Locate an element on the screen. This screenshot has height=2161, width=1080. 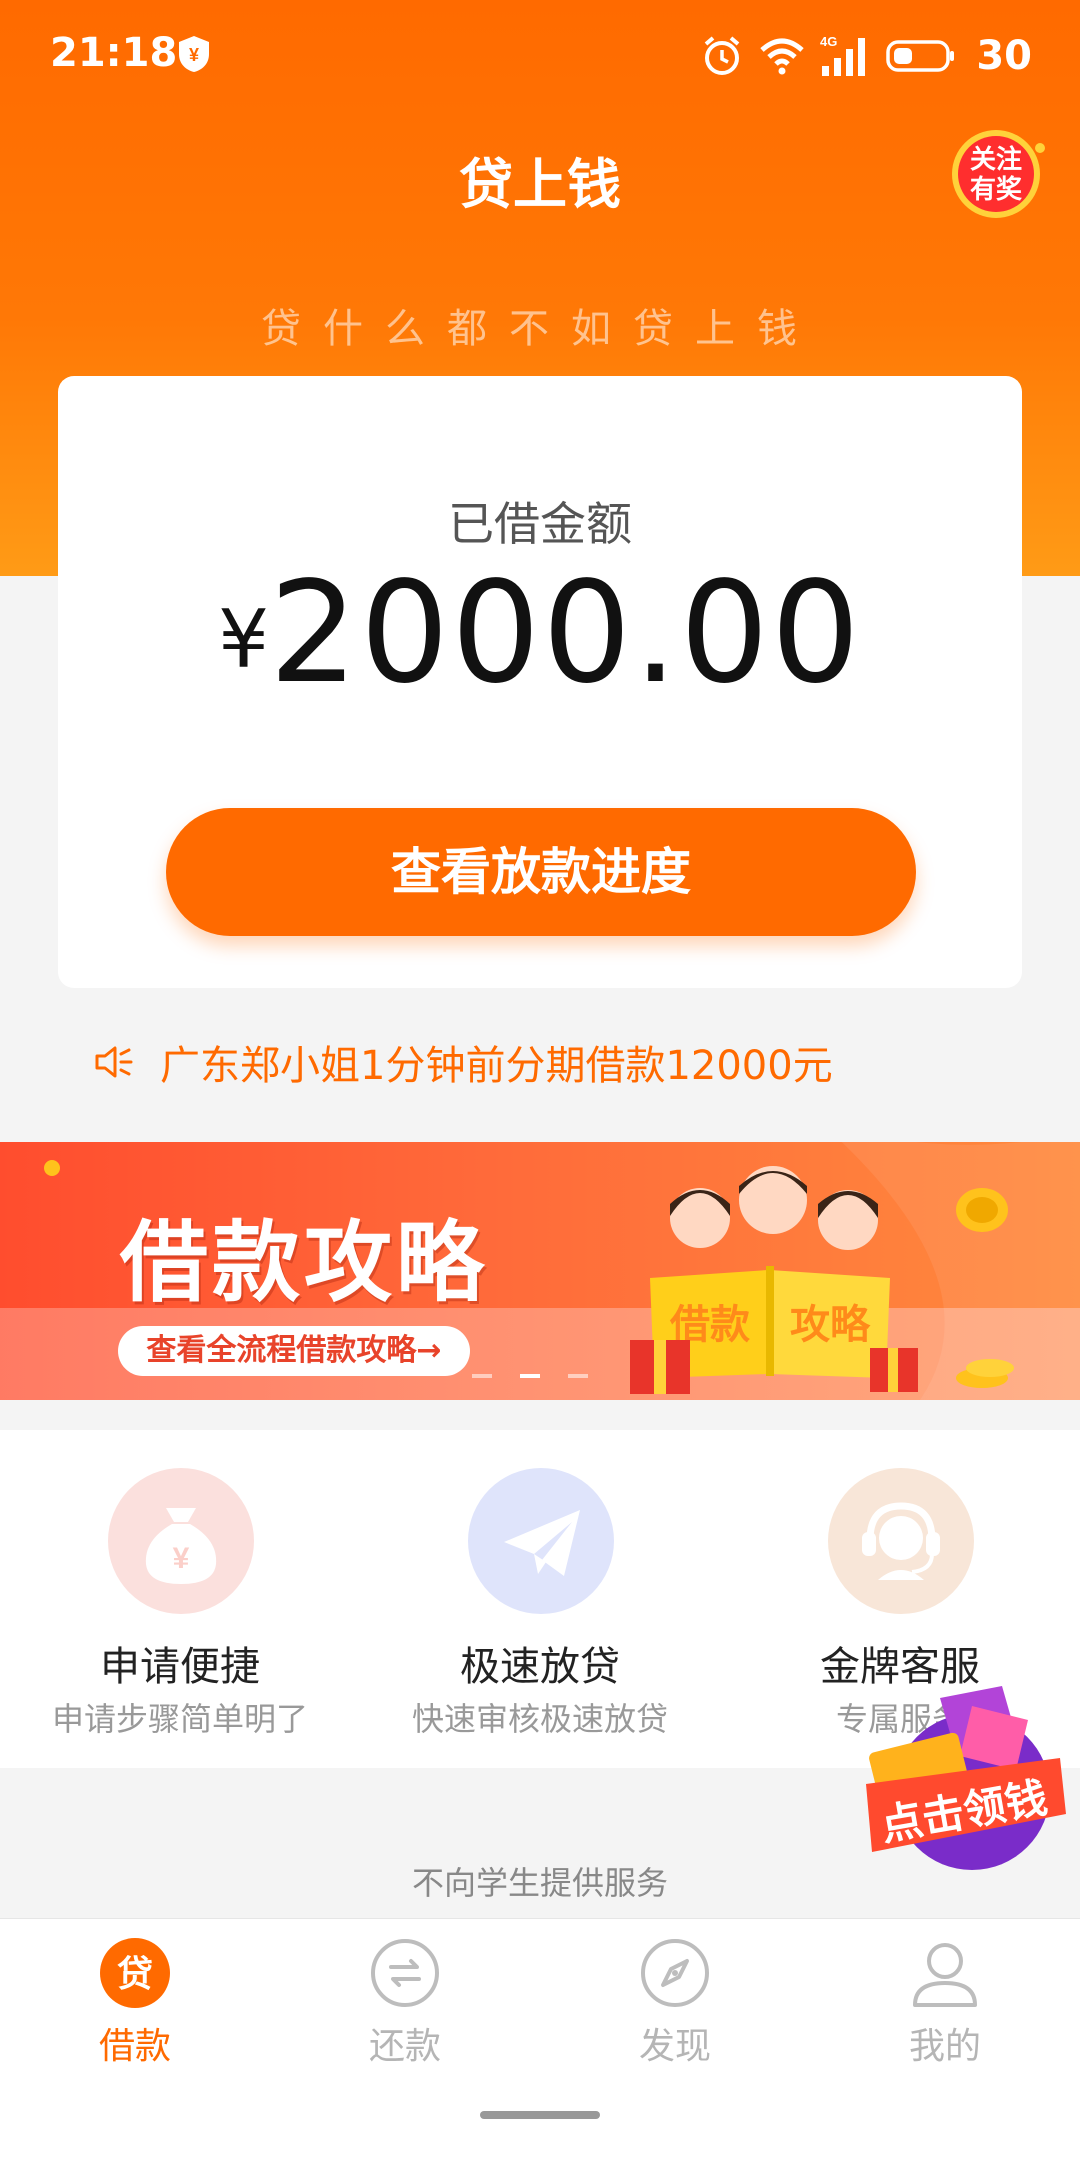
network-type-label: 4G is located at coordinates (828, 41).